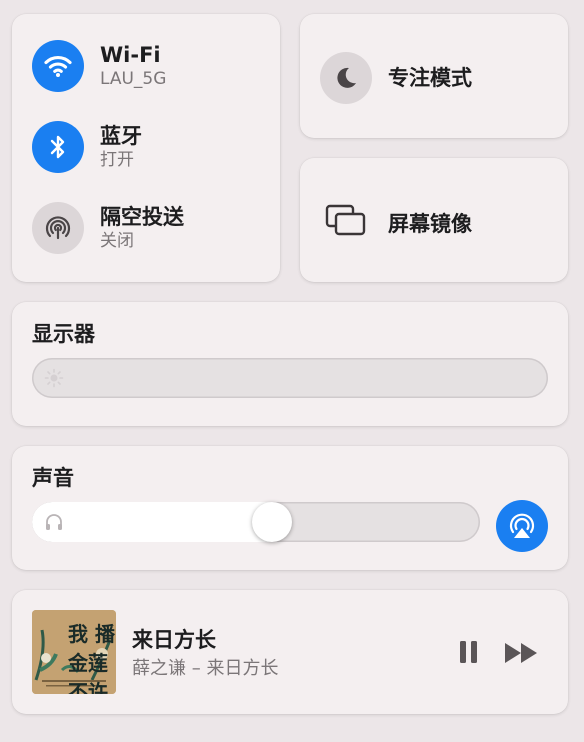 The width and height of the screenshot is (584, 742). What do you see at coordinates (54, 524) in the screenshot?
I see `headphones-icon` at bounding box center [54, 524].